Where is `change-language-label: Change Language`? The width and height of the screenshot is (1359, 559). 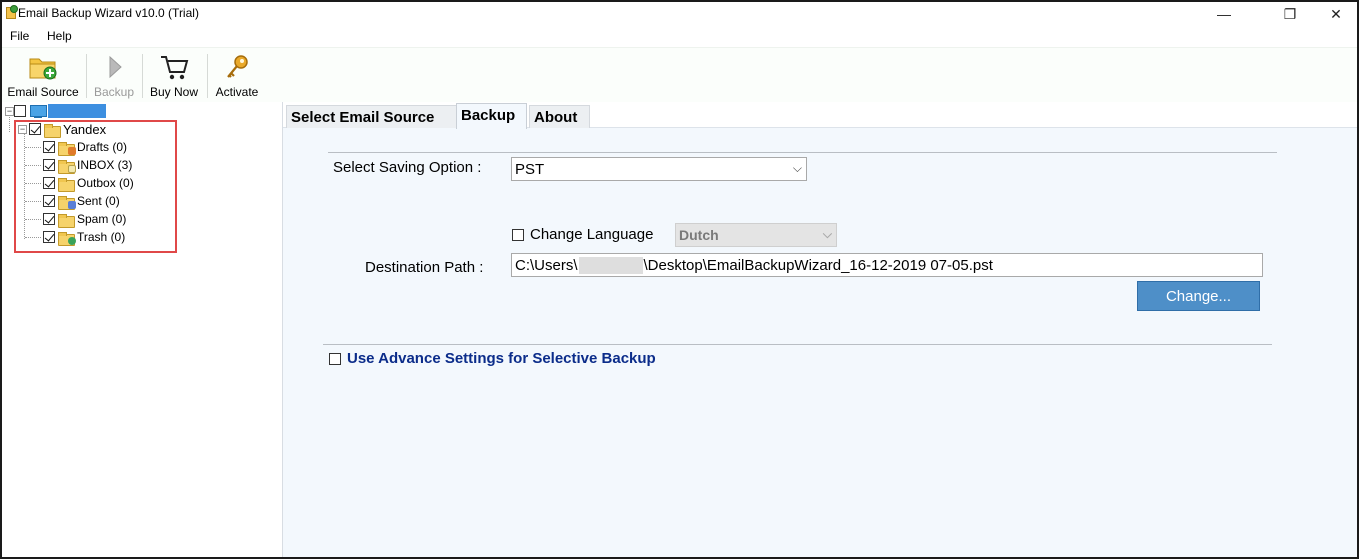 change-language-label: Change Language is located at coordinates (592, 234).